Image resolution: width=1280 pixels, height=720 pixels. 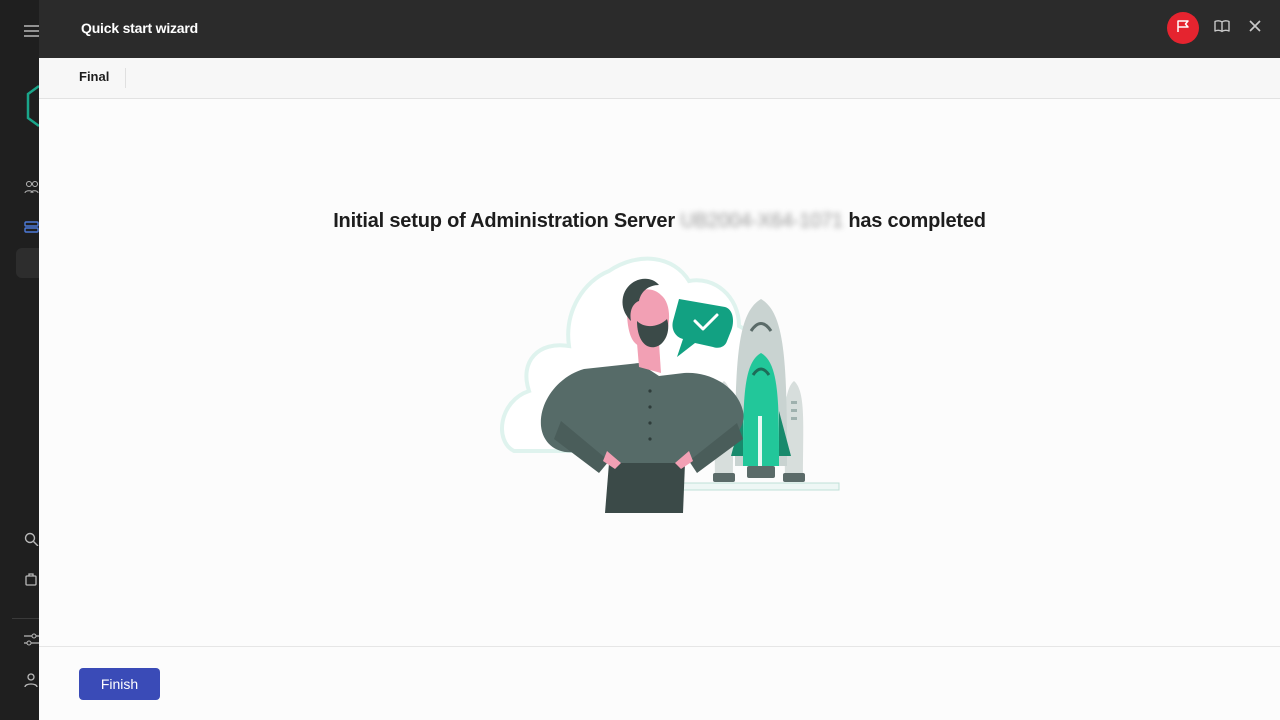 I want to click on search-icon, so click(x=31, y=540).